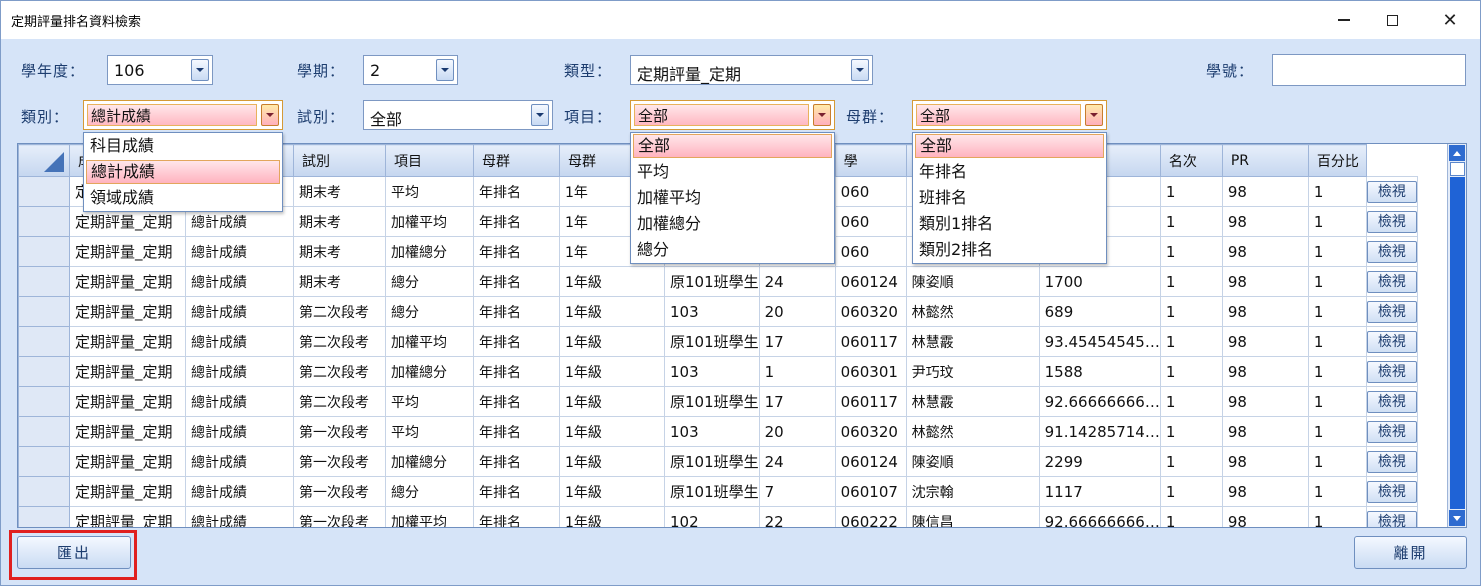 The height and width of the screenshot is (586, 1481). I want to click on dropdown-option: 加權總分, so click(732, 224).